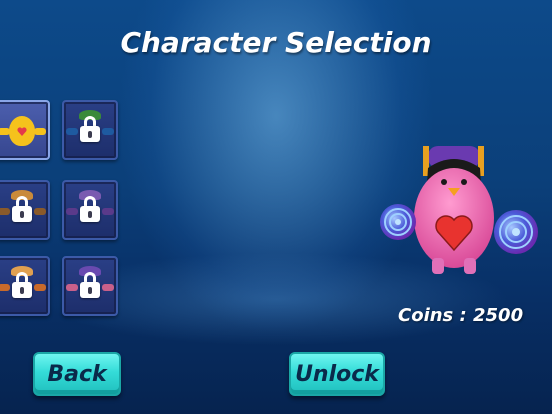 The width and height of the screenshot is (552, 414). Describe the element at coordinates (398, 222) in the screenshot. I see `left-orb` at that location.